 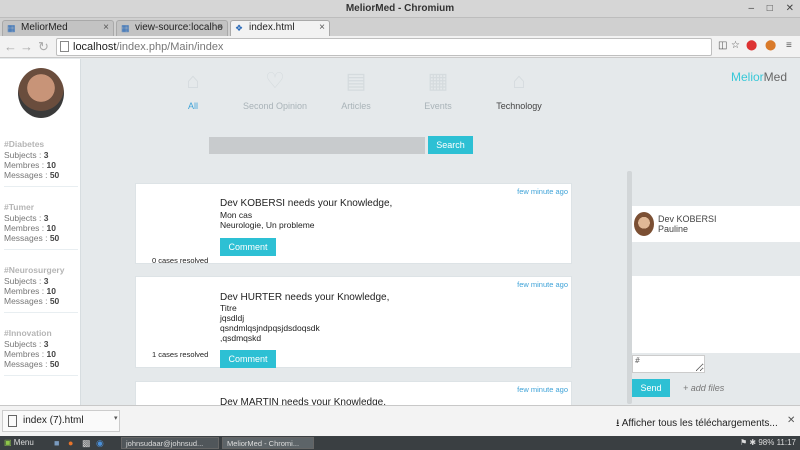 I want to click on window-controls: – □ ✕, so click(x=766, y=9).